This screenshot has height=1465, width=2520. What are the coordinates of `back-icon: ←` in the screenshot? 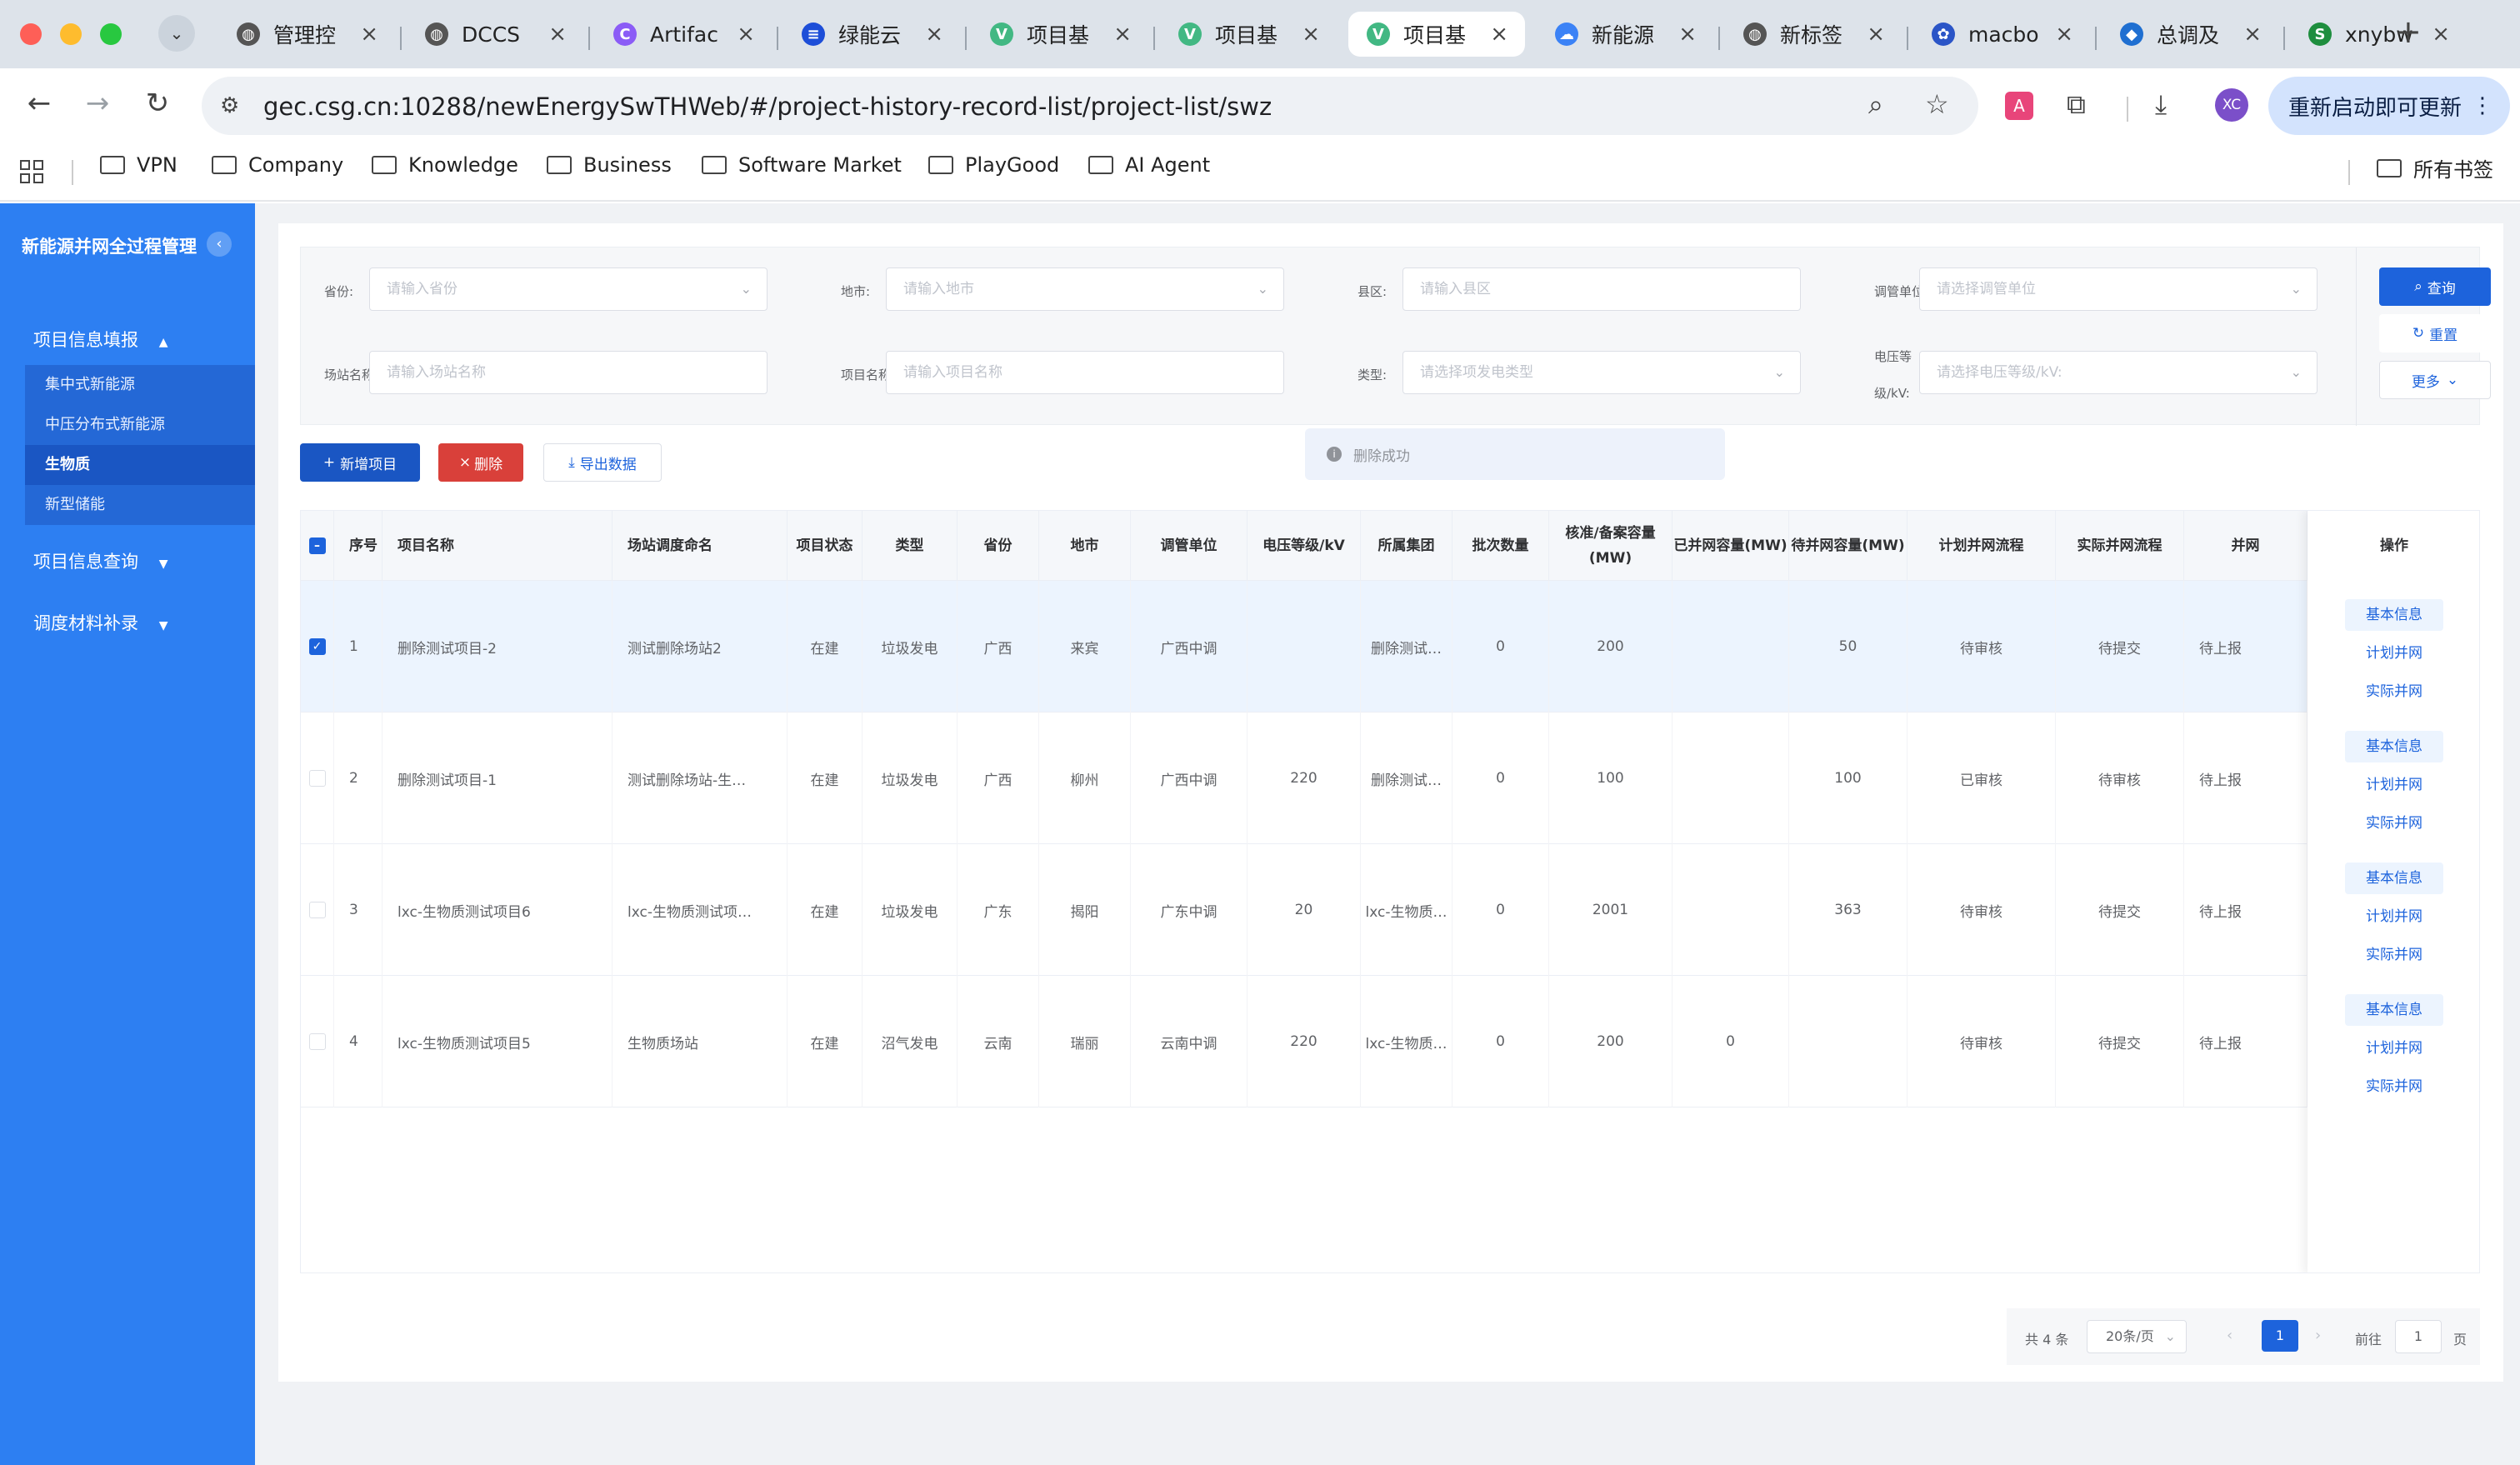 It's located at (39, 103).